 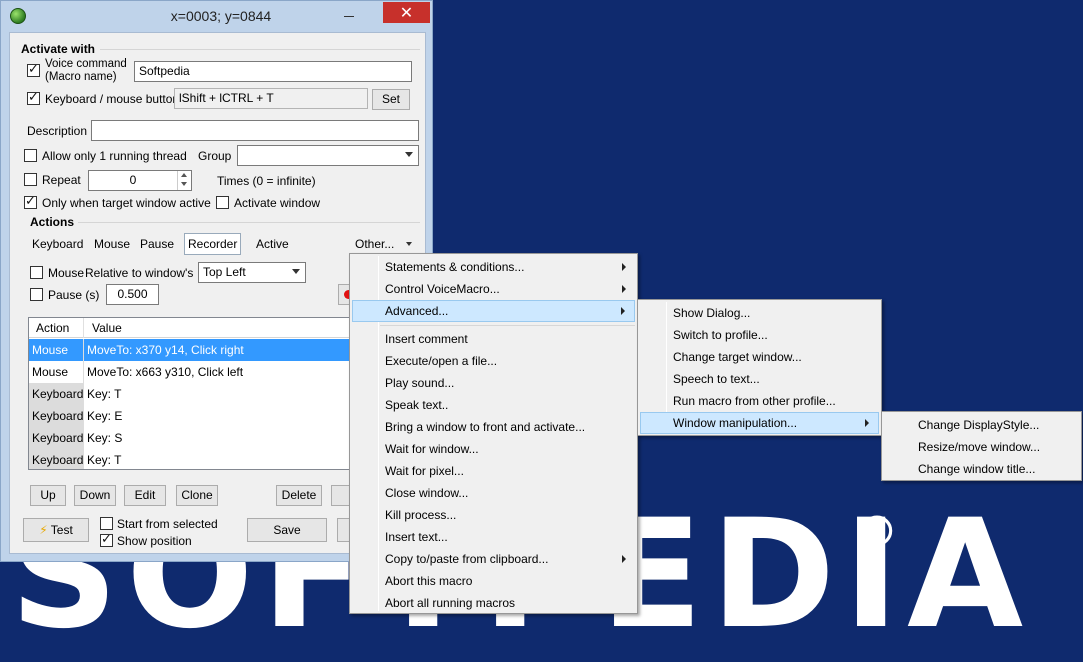 I want to click on table-row: Keyboard Key: E, so click(x=190, y=416).